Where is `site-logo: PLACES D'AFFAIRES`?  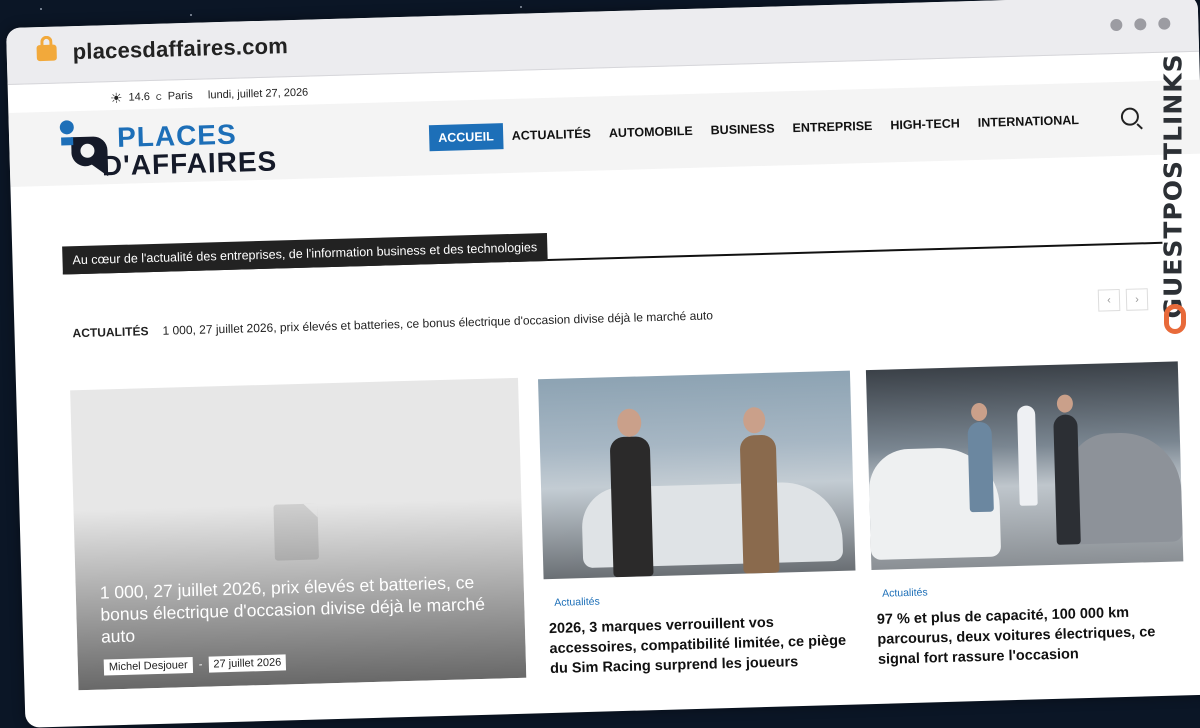
site-logo: PLACES D'AFFAIRES is located at coordinates (183, 147).